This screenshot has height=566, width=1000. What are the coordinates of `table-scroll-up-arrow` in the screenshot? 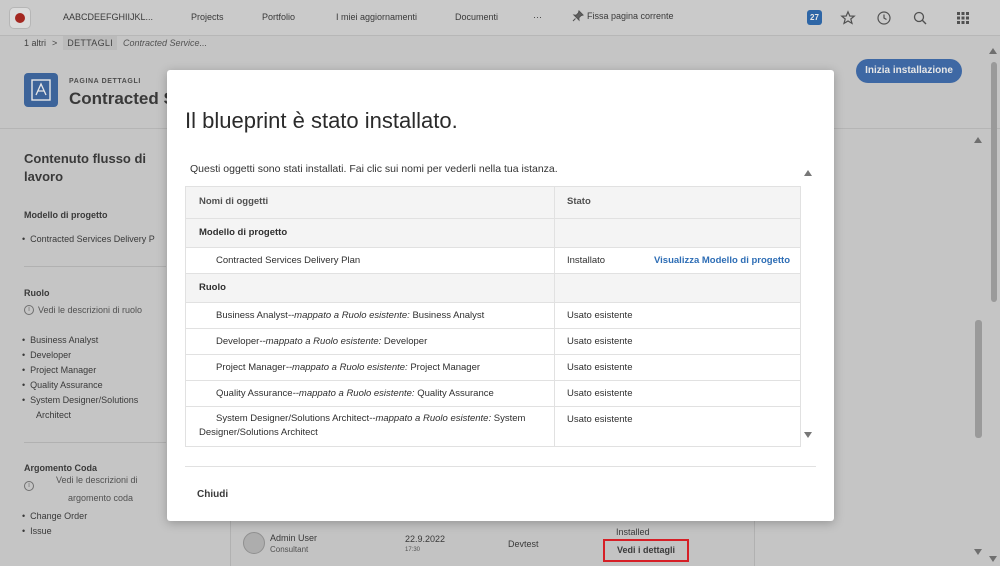 It's located at (808, 173).